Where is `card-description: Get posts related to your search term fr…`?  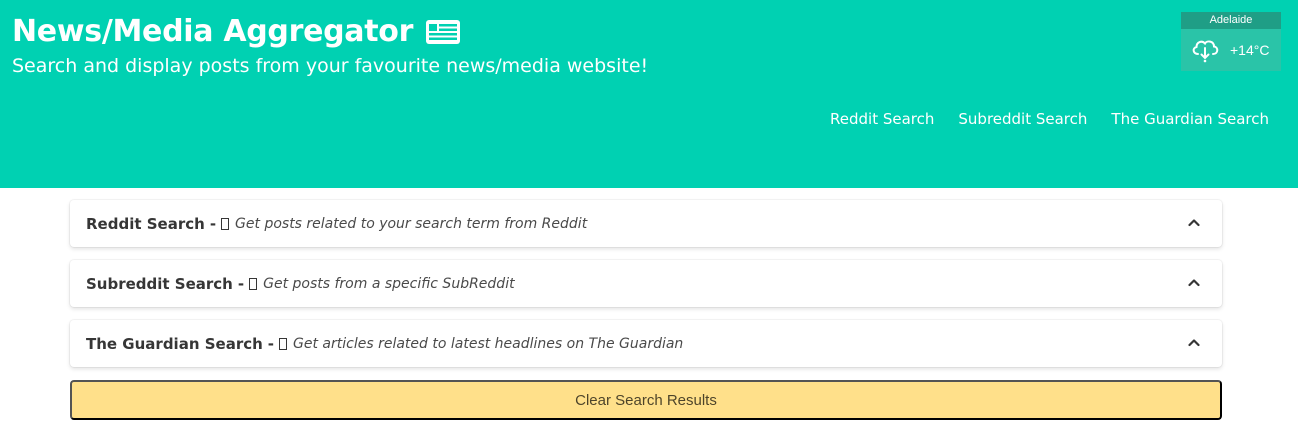 card-description: Get posts related to your search term fr… is located at coordinates (411, 223).